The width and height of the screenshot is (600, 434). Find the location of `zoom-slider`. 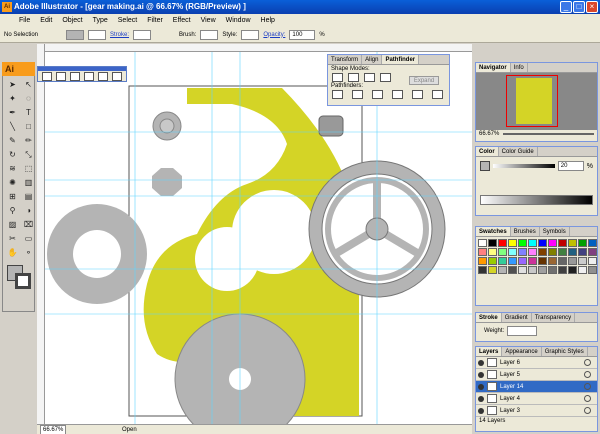

zoom-slider is located at coordinates (548, 134).